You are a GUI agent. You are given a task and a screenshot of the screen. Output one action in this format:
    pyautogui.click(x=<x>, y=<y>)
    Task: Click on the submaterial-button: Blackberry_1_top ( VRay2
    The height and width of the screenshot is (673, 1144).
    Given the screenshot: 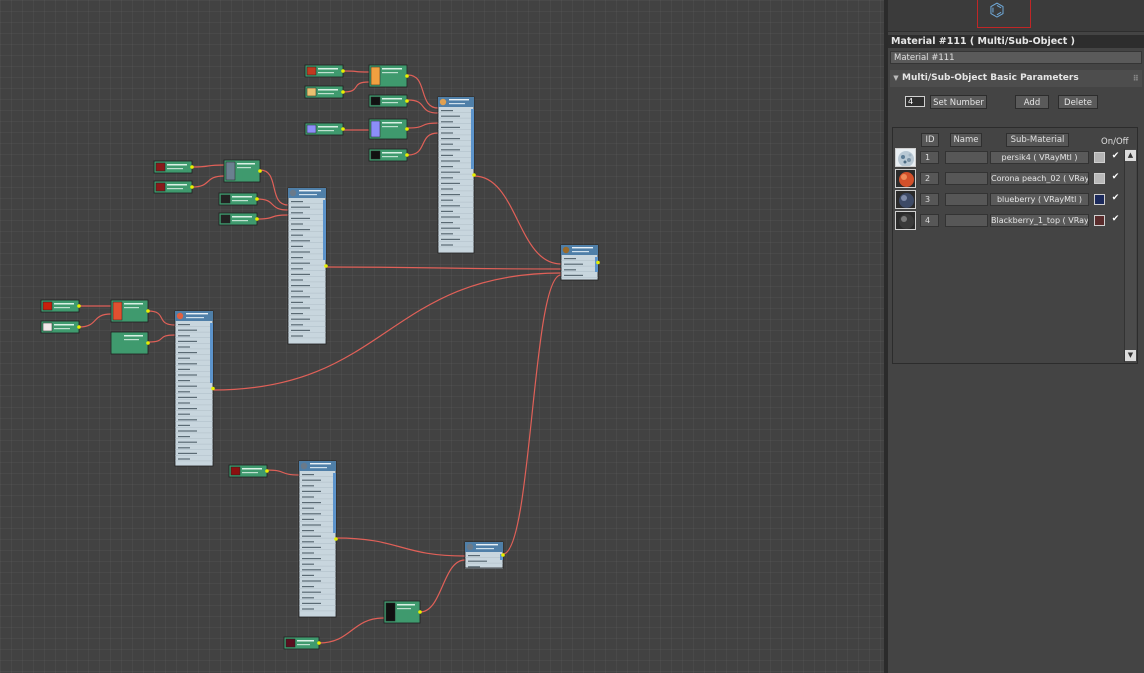 What is the action you would take?
    pyautogui.click(x=1039, y=220)
    